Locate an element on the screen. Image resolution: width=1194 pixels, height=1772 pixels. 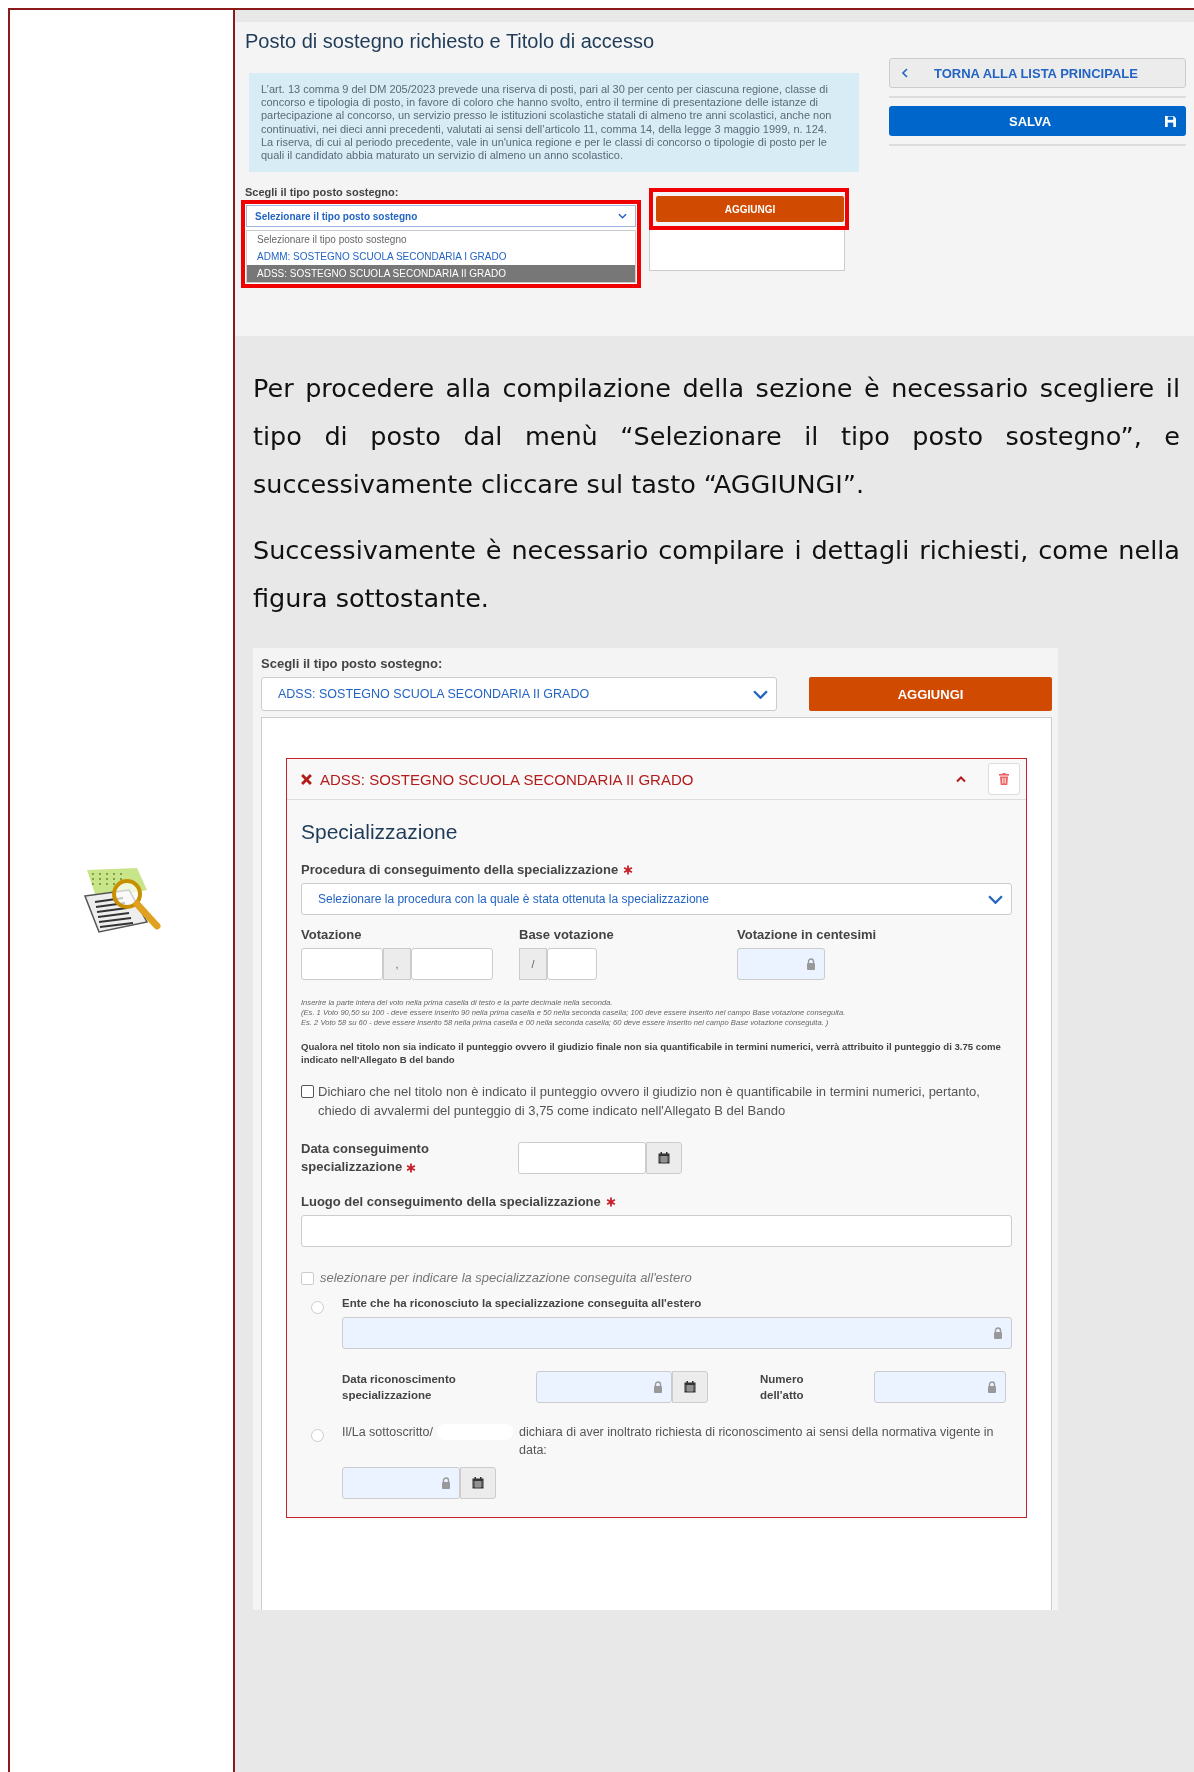
date-field is located at coordinates (582, 1158).